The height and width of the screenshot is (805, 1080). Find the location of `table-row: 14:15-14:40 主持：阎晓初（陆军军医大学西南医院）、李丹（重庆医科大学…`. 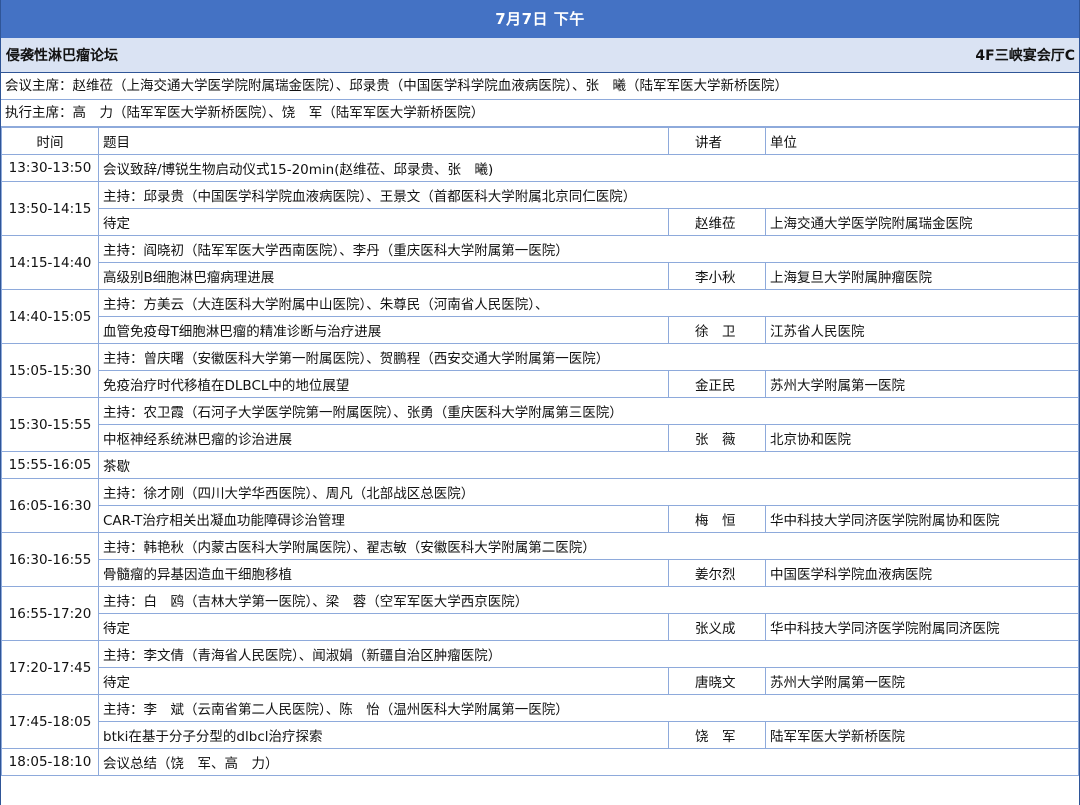

table-row: 14:15-14:40 主持：阎晓初（陆军军医大学西南医院）、李丹（重庆医科大学… is located at coordinates (540, 262).